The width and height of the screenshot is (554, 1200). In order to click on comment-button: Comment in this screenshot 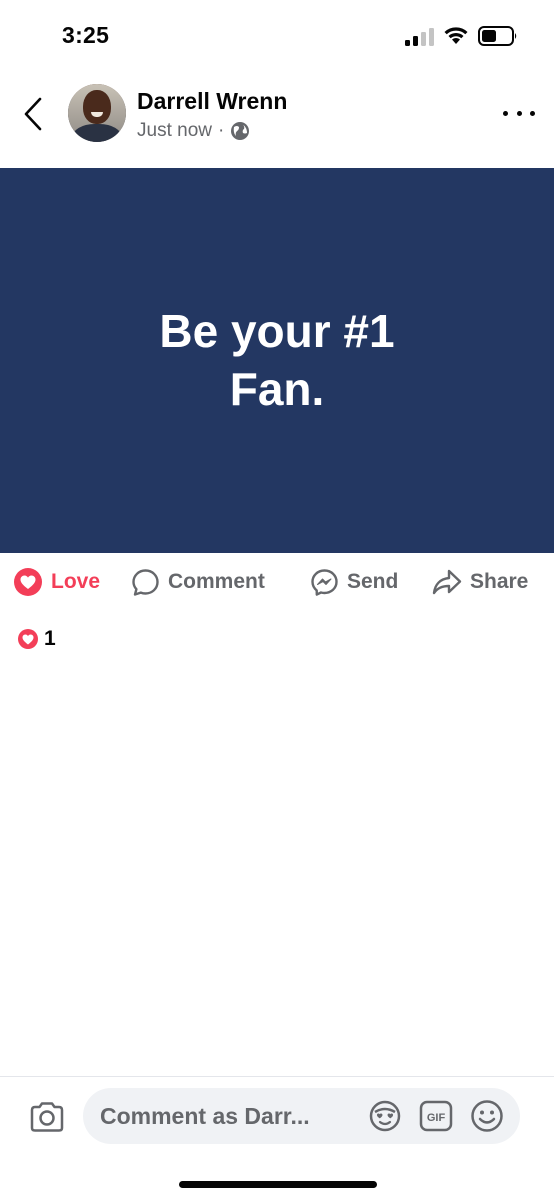, I will do `click(198, 582)`.